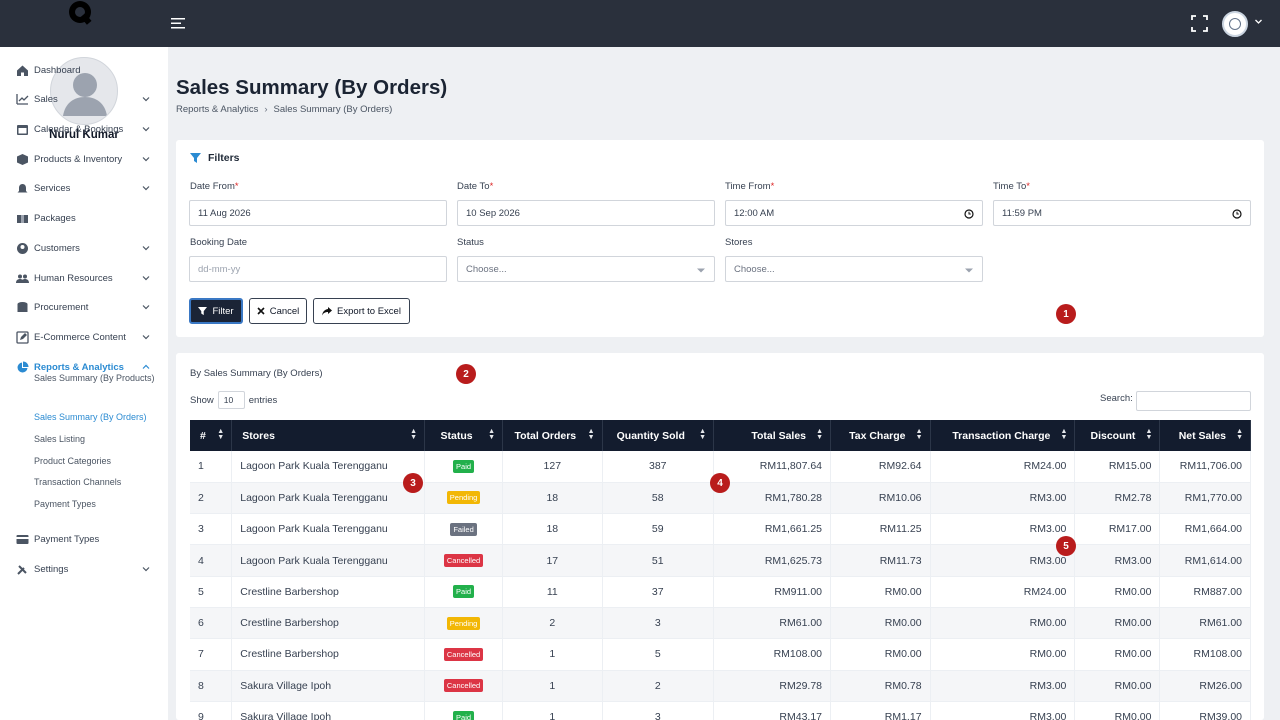  Describe the element at coordinates (1122, 213) in the screenshot. I see `time-to-input: 11:59 PM` at that location.